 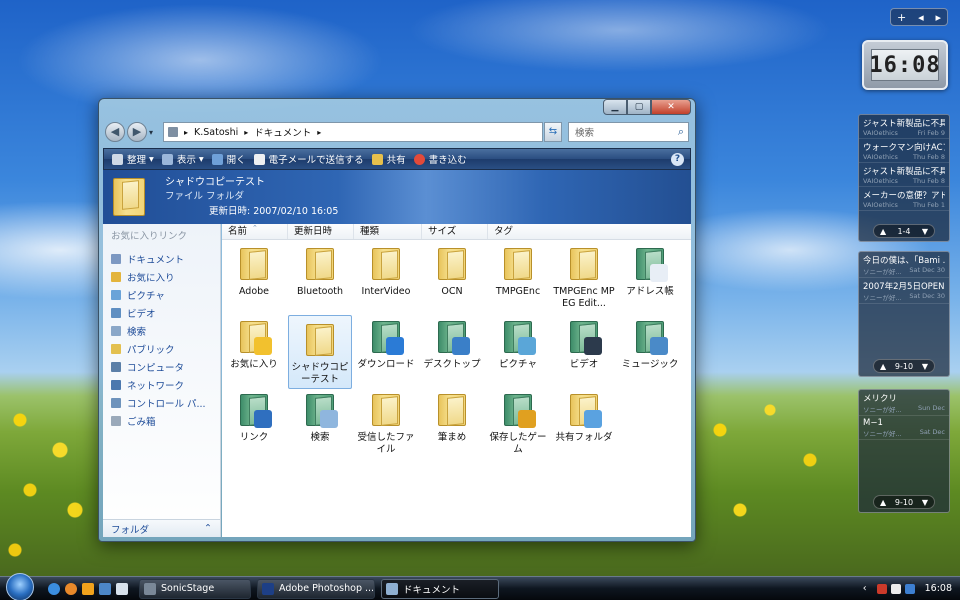 I want to click on favorite-link: ごみ箱, so click(x=161, y=421).